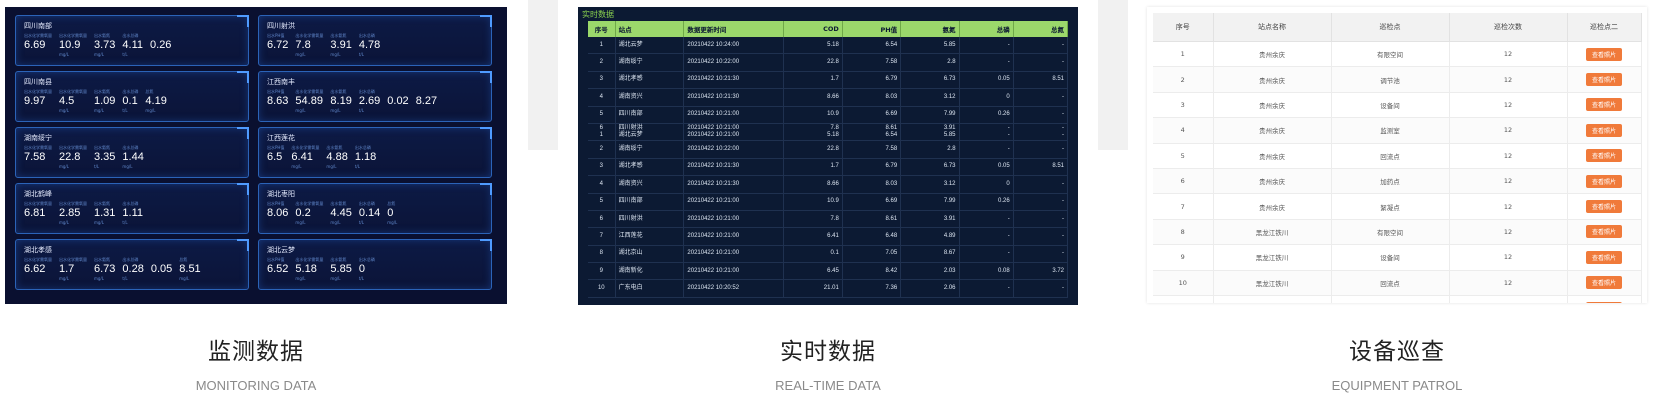 This screenshot has width=1653, height=414. I want to click on table-cell: 7, so click(1183, 206).